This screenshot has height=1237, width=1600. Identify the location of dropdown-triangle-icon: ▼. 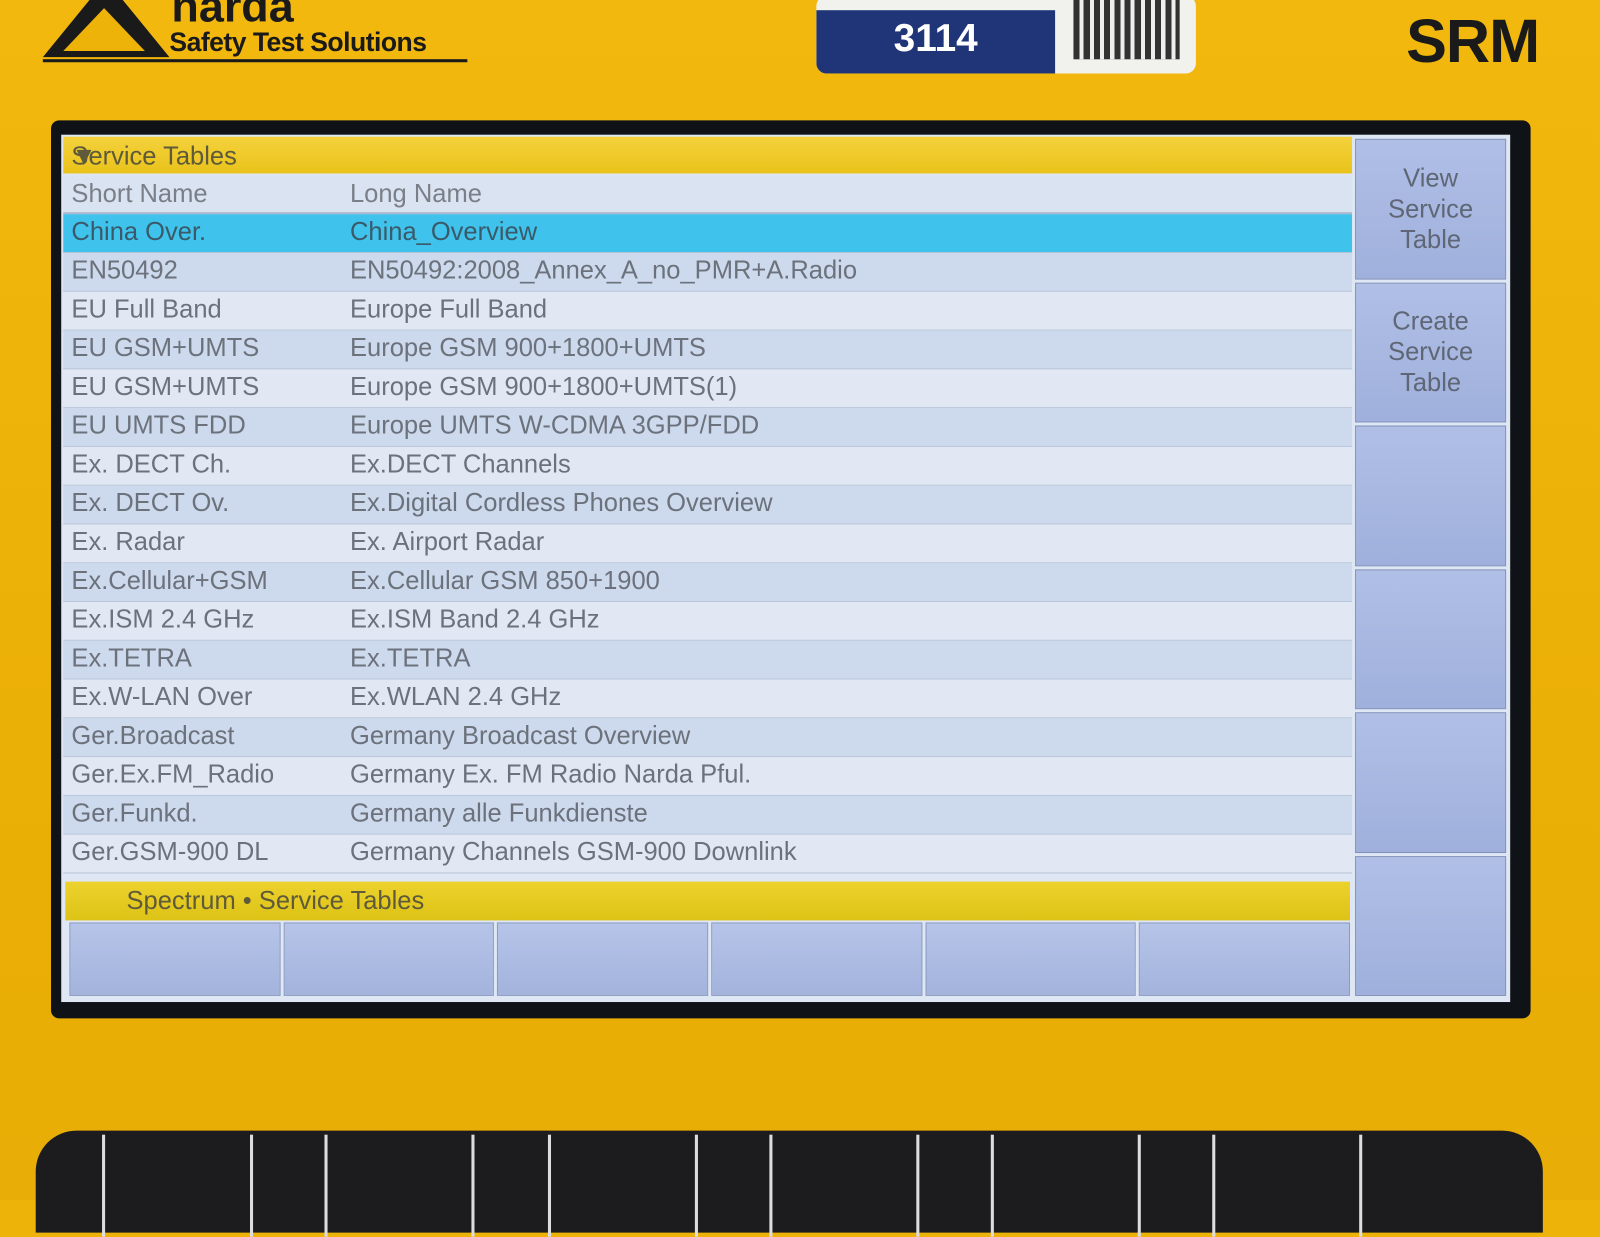
(707, 157).